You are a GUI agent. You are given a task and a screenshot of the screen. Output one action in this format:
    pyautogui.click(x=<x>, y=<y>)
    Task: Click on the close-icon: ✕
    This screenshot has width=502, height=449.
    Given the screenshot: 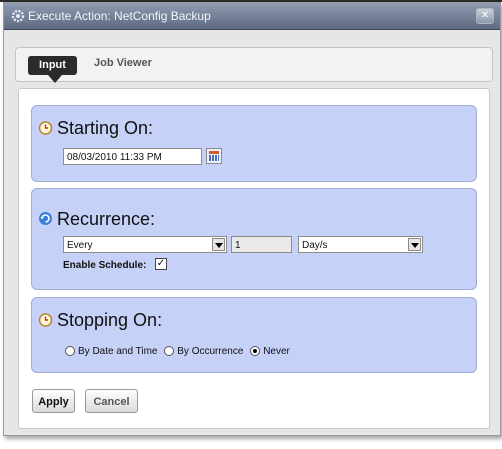 What is the action you would take?
    pyautogui.click(x=485, y=15)
    